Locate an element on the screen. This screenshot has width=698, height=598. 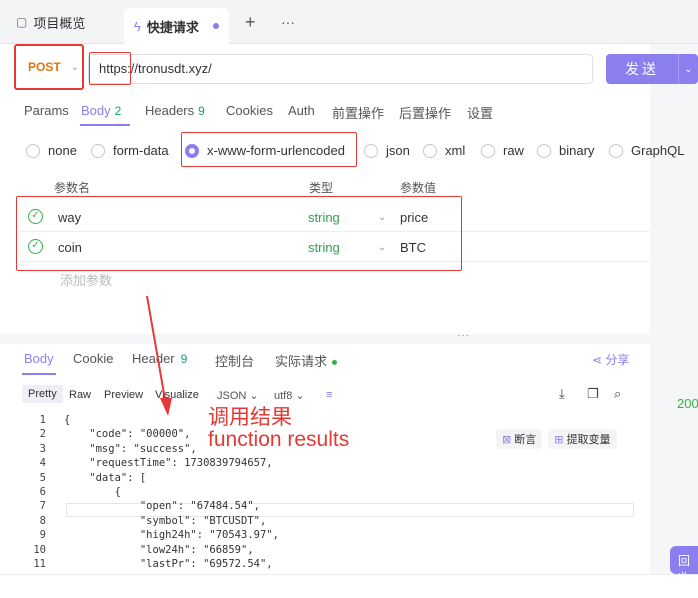
annotation-text-en: function results is located at coordinates (279, 439).